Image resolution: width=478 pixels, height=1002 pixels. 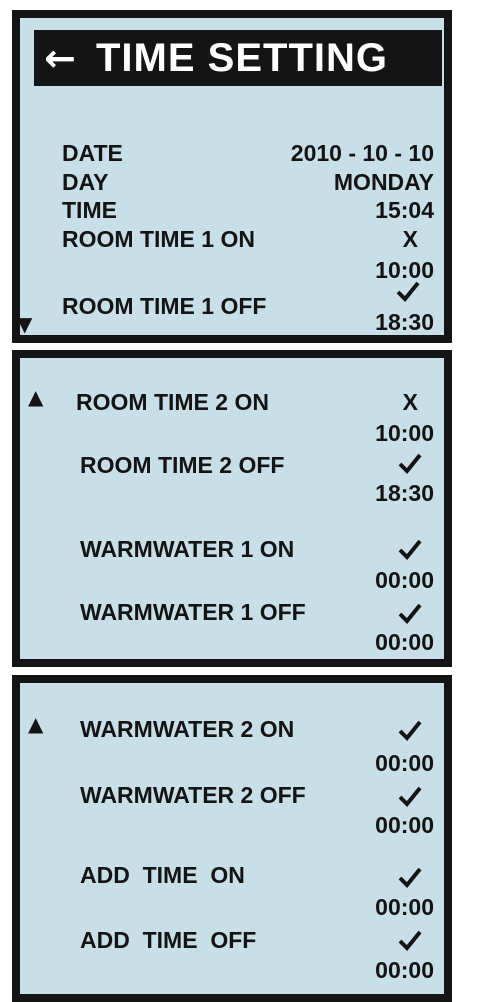 What do you see at coordinates (193, 795) in the screenshot?
I see `warmwater-2-off-label: WARMWATER 2 OFF` at bounding box center [193, 795].